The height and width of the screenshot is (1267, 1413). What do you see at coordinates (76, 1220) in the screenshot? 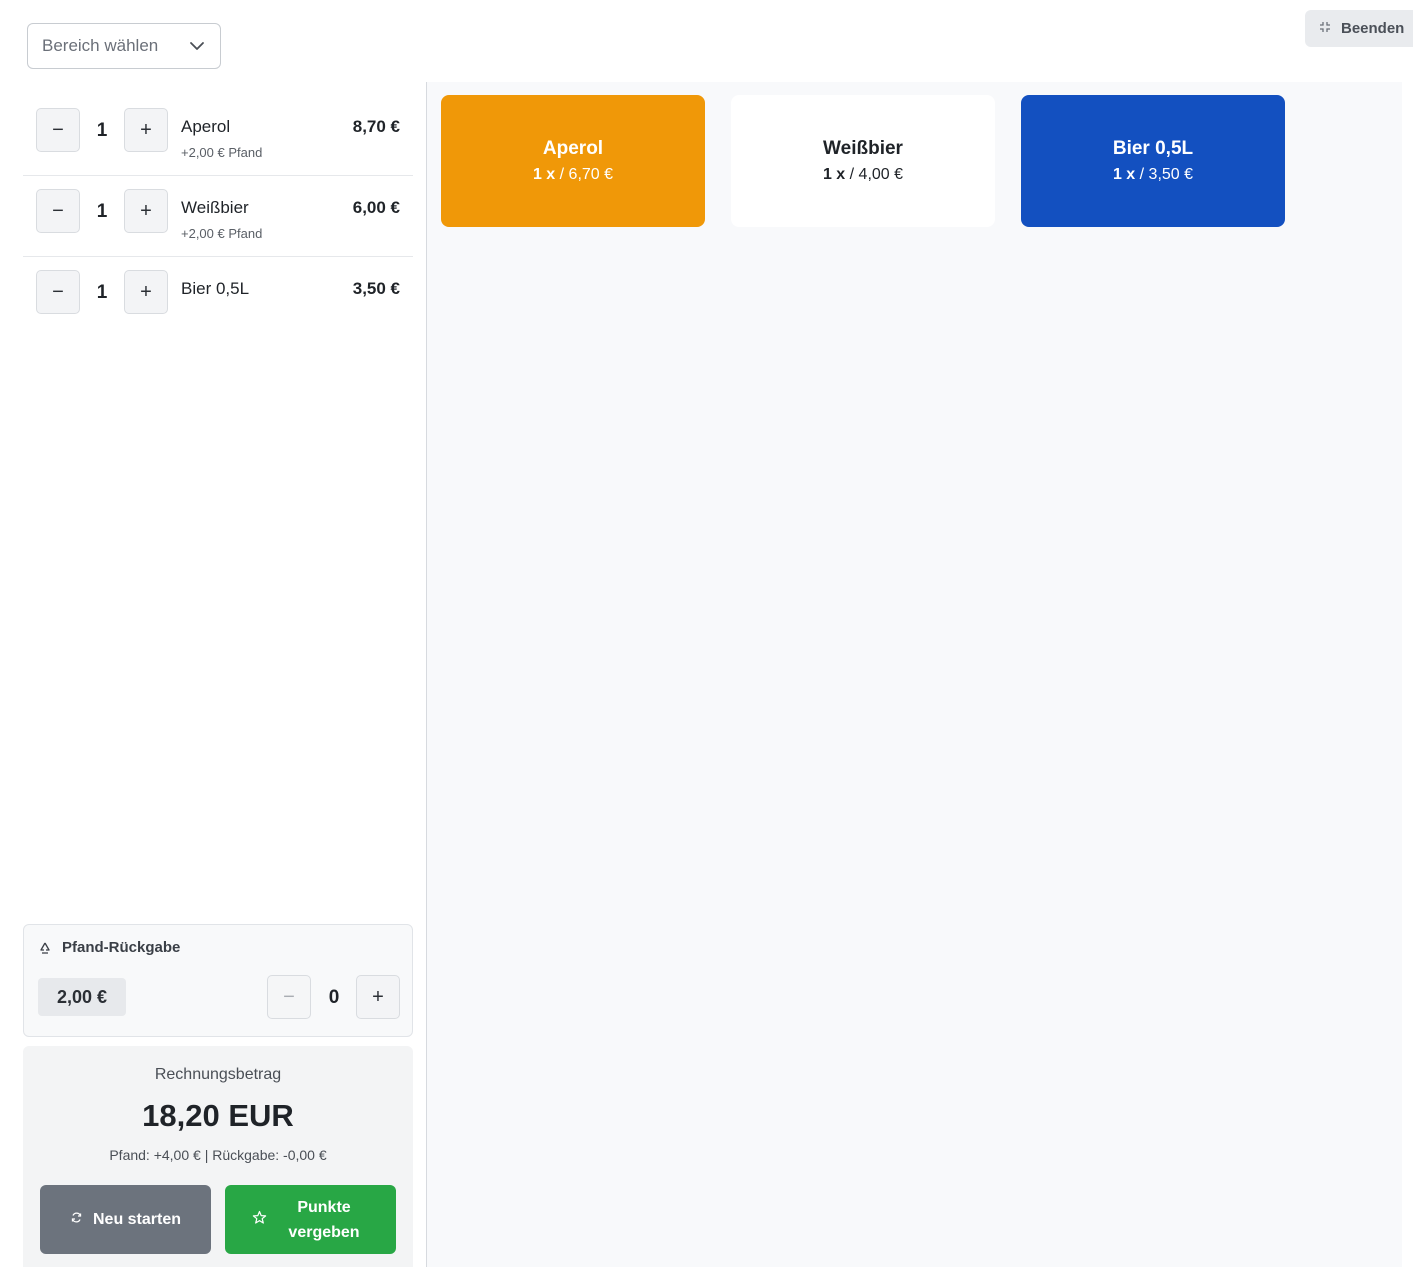
I see `refresh-icon` at bounding box center [76, 1220].